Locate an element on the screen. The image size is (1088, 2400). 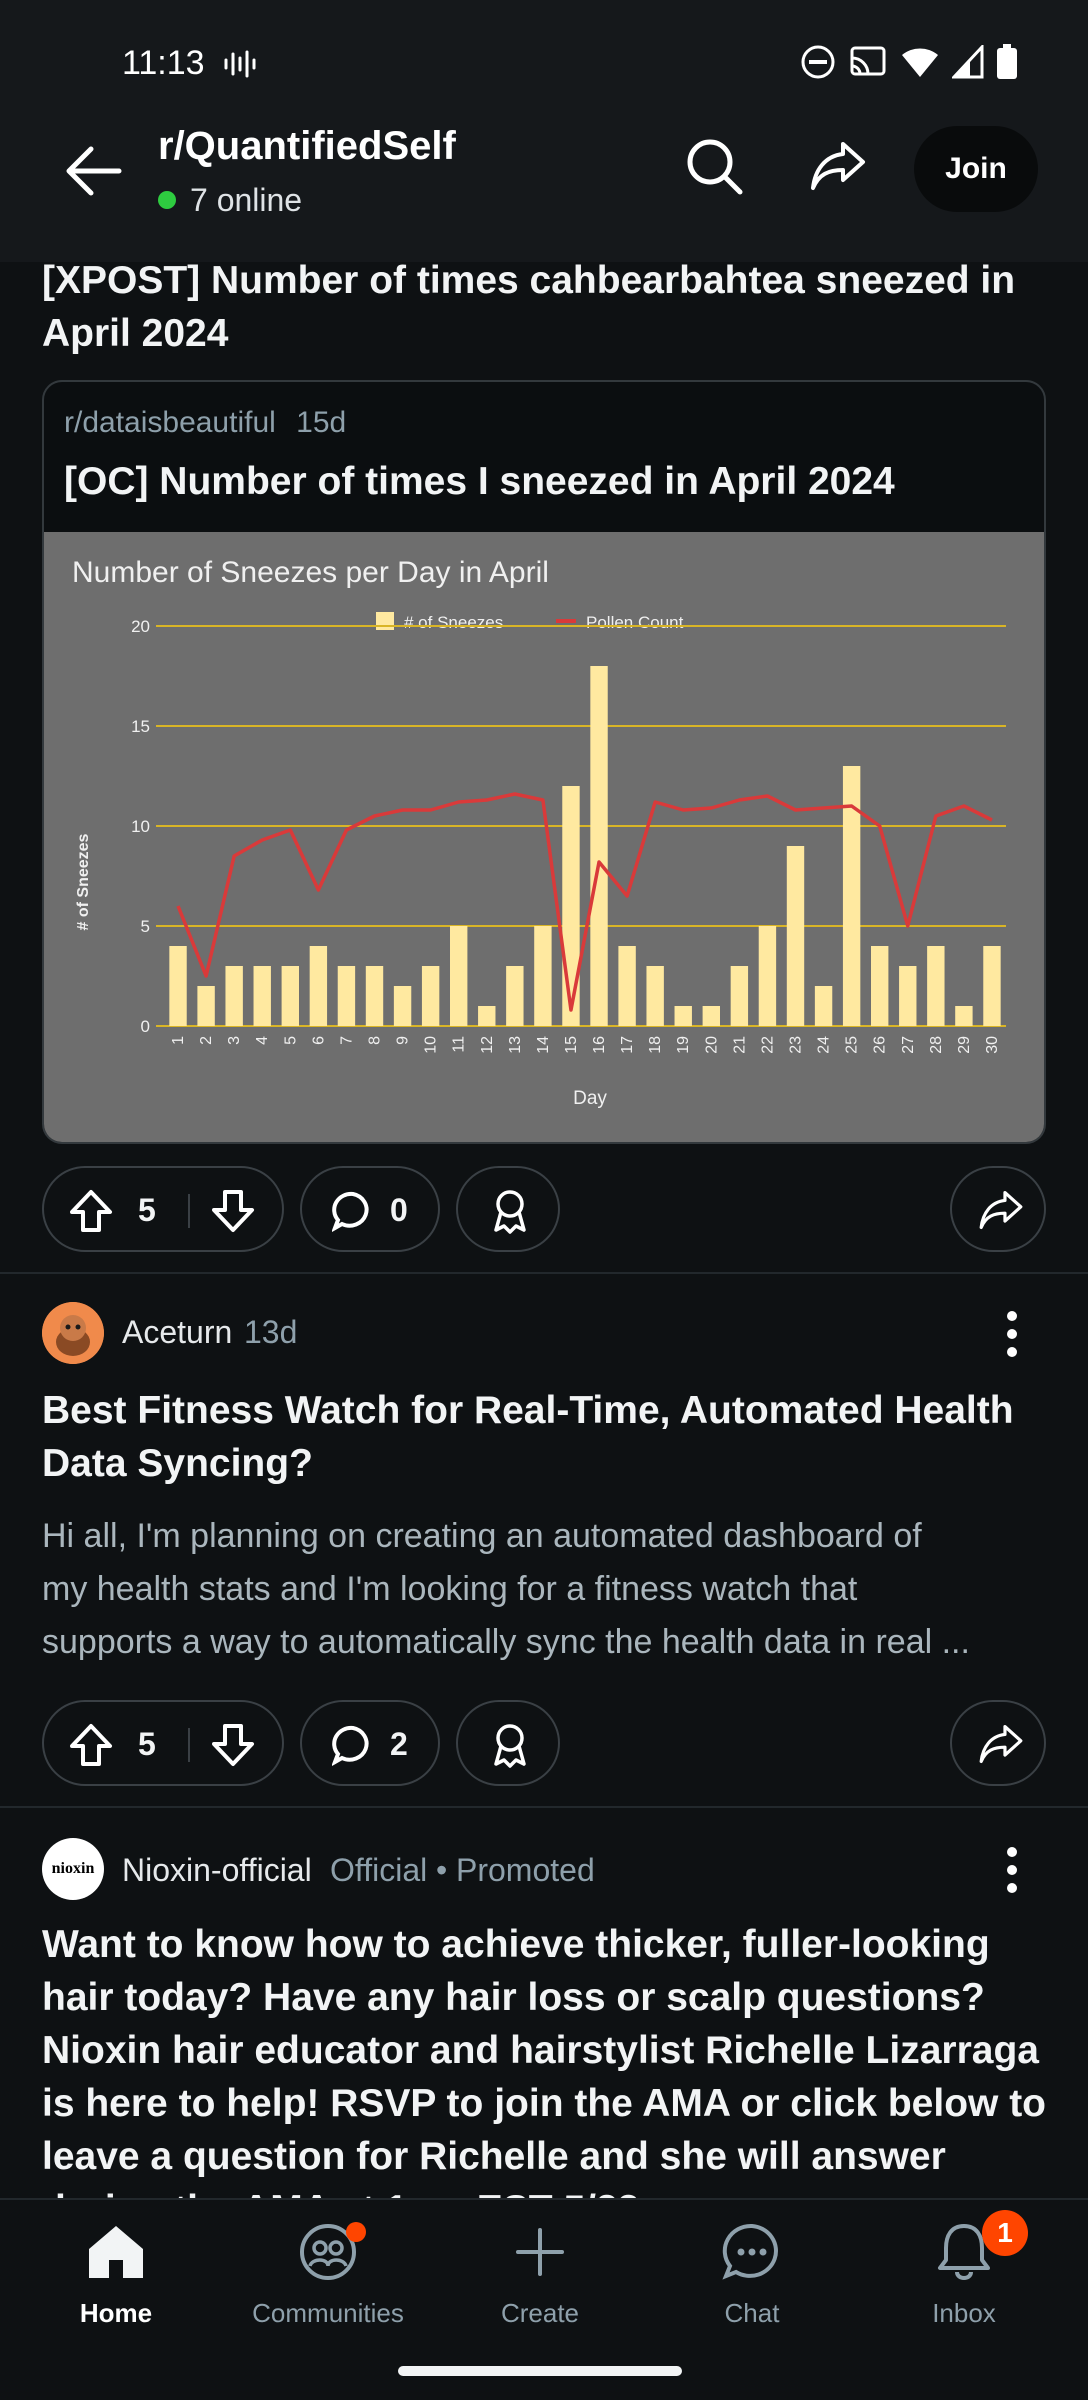
x-tick-label: 30 is located at coordinates (992, 1045).